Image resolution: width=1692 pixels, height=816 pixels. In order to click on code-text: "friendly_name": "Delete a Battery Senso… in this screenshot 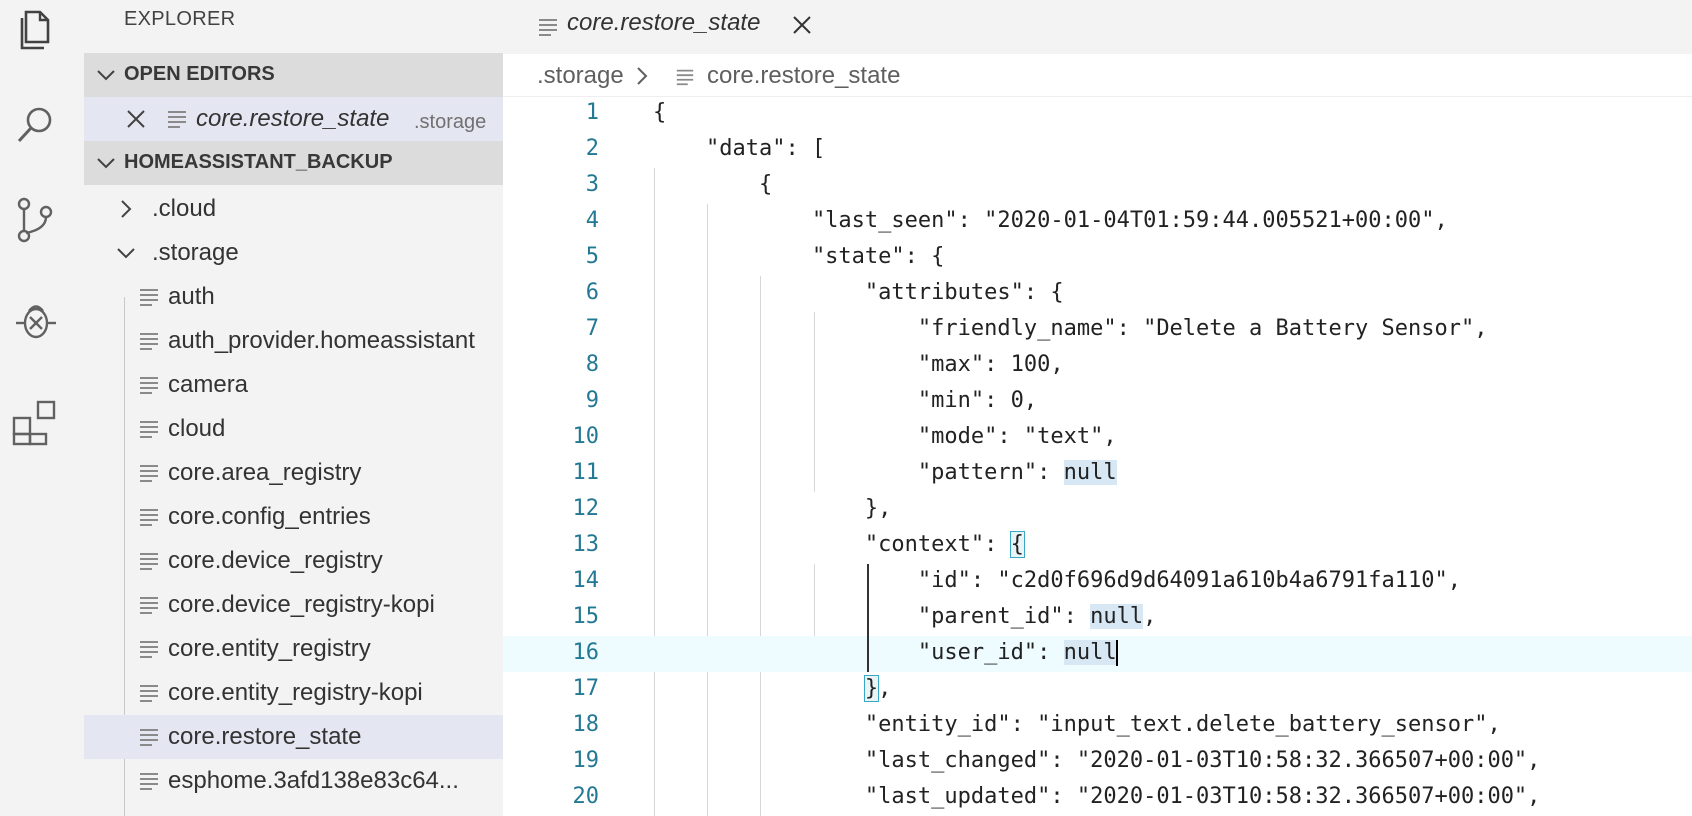, I will do `click(1070, 328)`.